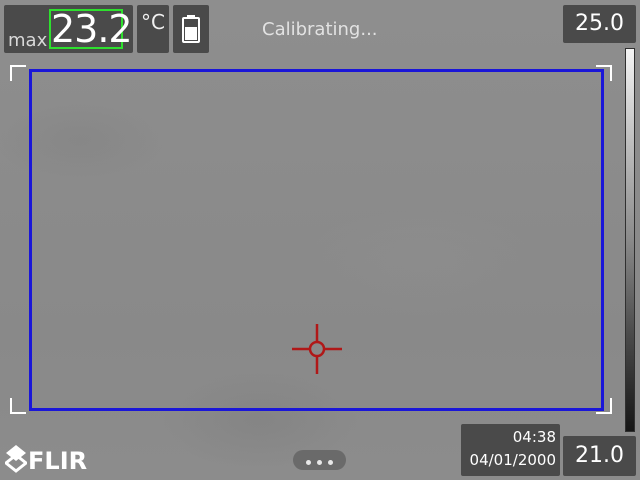  What do you see at coordinates (16, 459) in the screenshot?
I see `flir-logo-icon` at bounding box center [16, 459].